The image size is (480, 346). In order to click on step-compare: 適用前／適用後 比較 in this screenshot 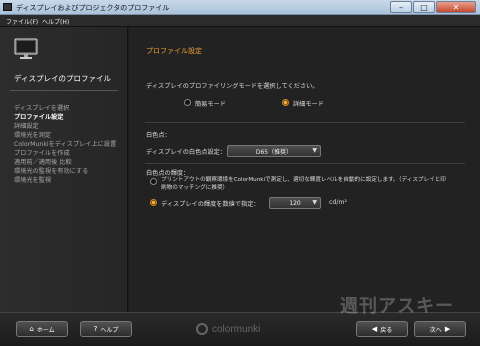, I will do `click(43, 162)`.